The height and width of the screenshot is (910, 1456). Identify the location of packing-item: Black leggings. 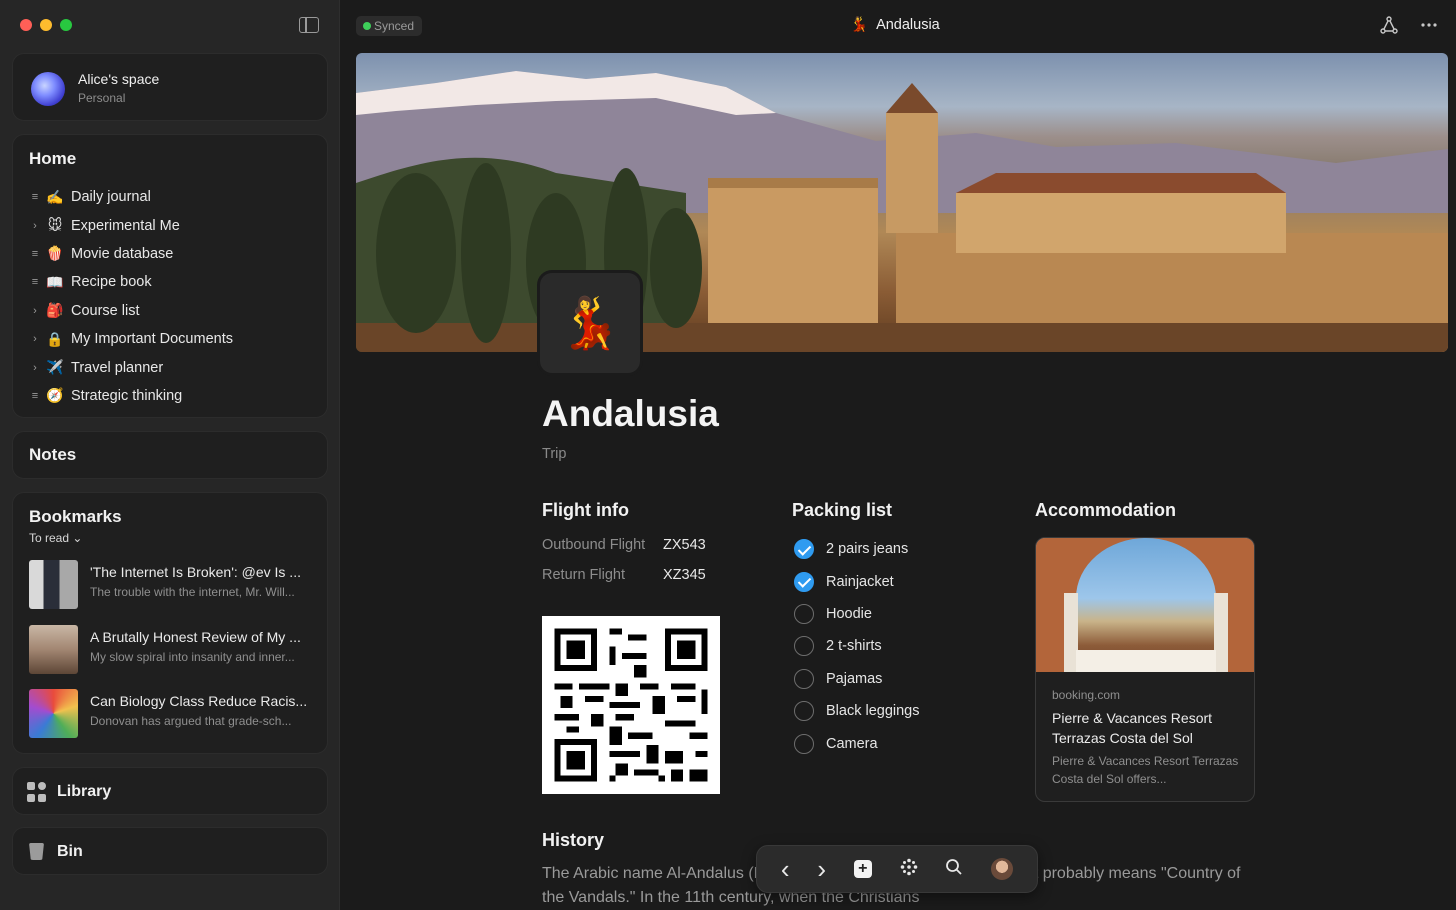
(857, 711).